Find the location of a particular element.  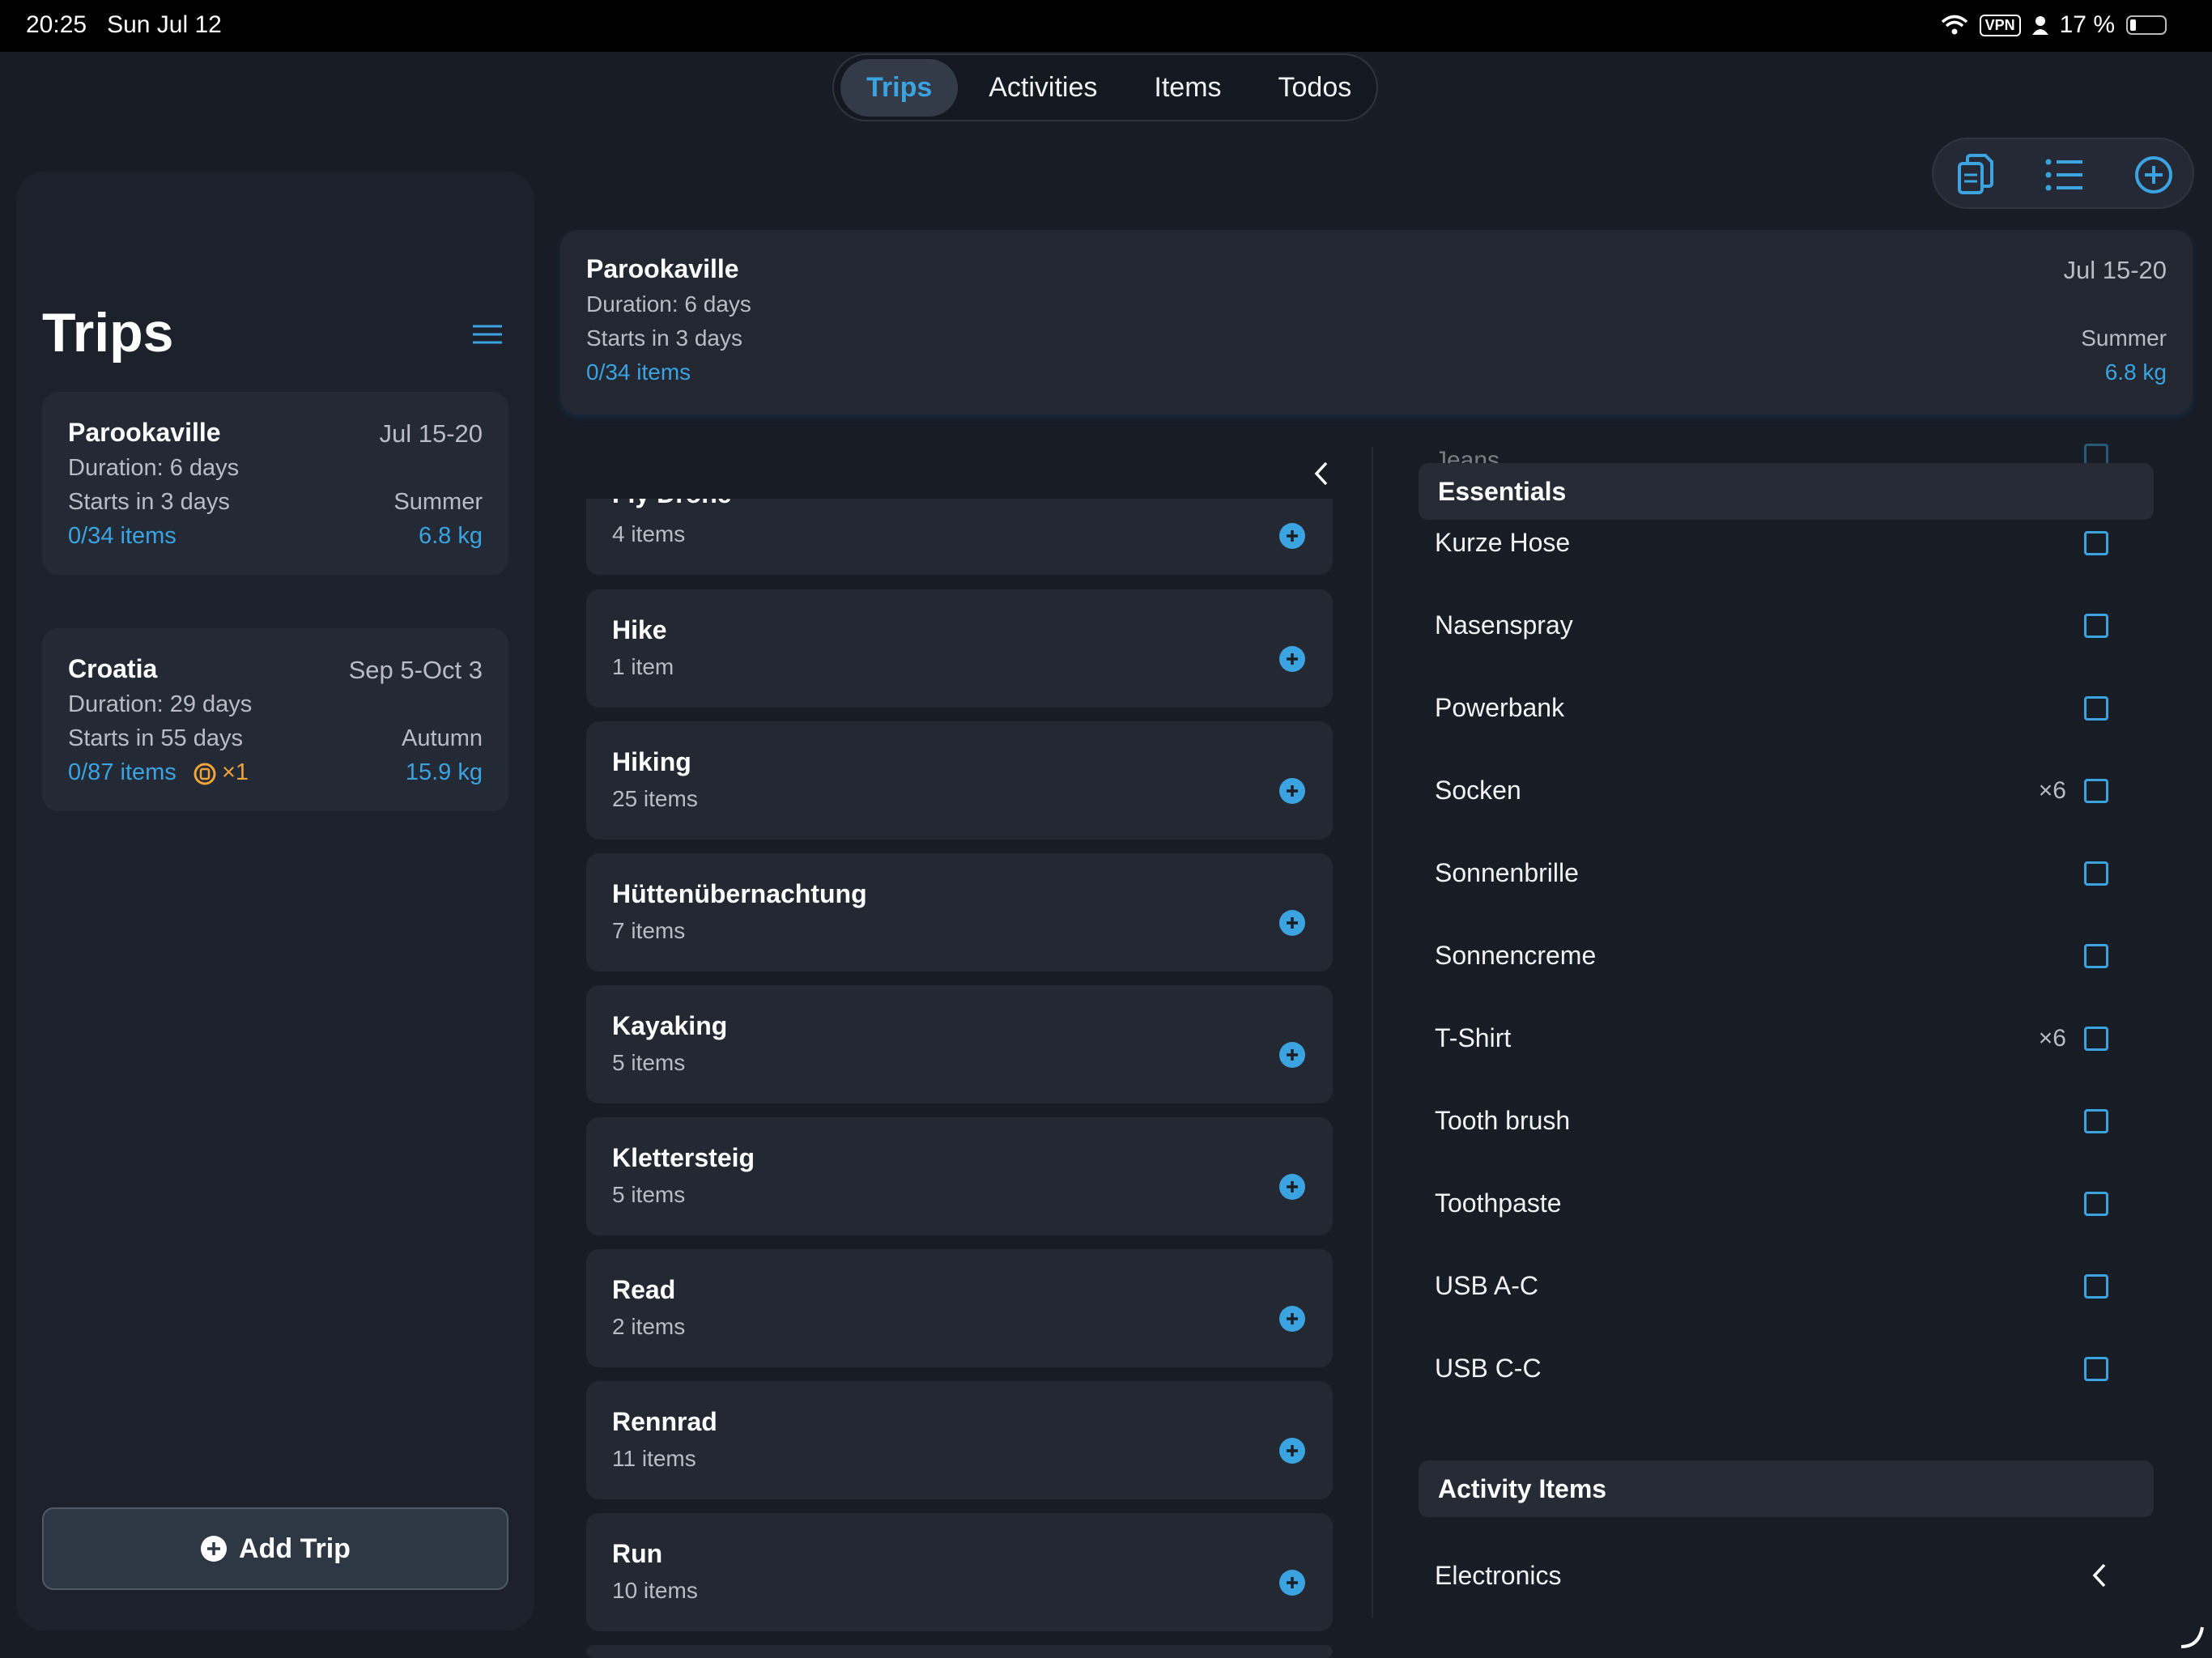

item-row: Tooth brush is located at coordinates (1791, 1120).